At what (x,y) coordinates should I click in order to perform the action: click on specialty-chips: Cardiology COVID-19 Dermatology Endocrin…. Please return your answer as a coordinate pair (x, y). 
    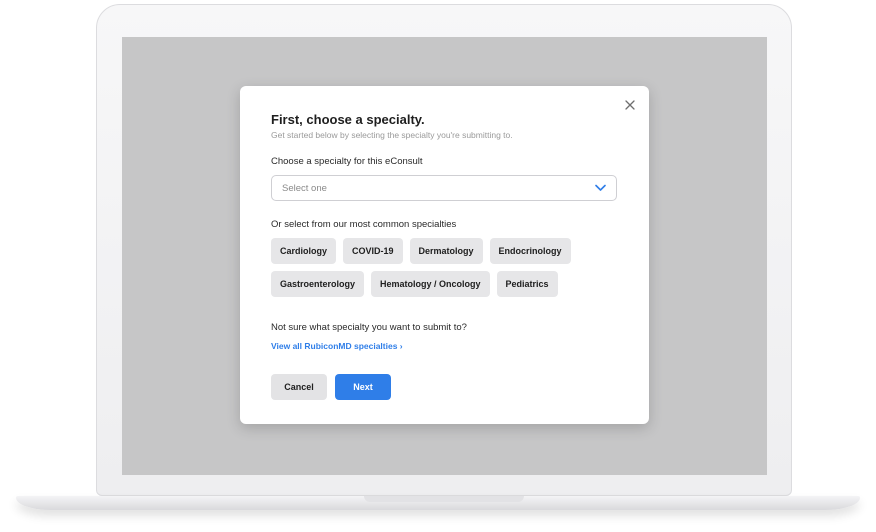
    Looking at the image, I should click on (451, 271).